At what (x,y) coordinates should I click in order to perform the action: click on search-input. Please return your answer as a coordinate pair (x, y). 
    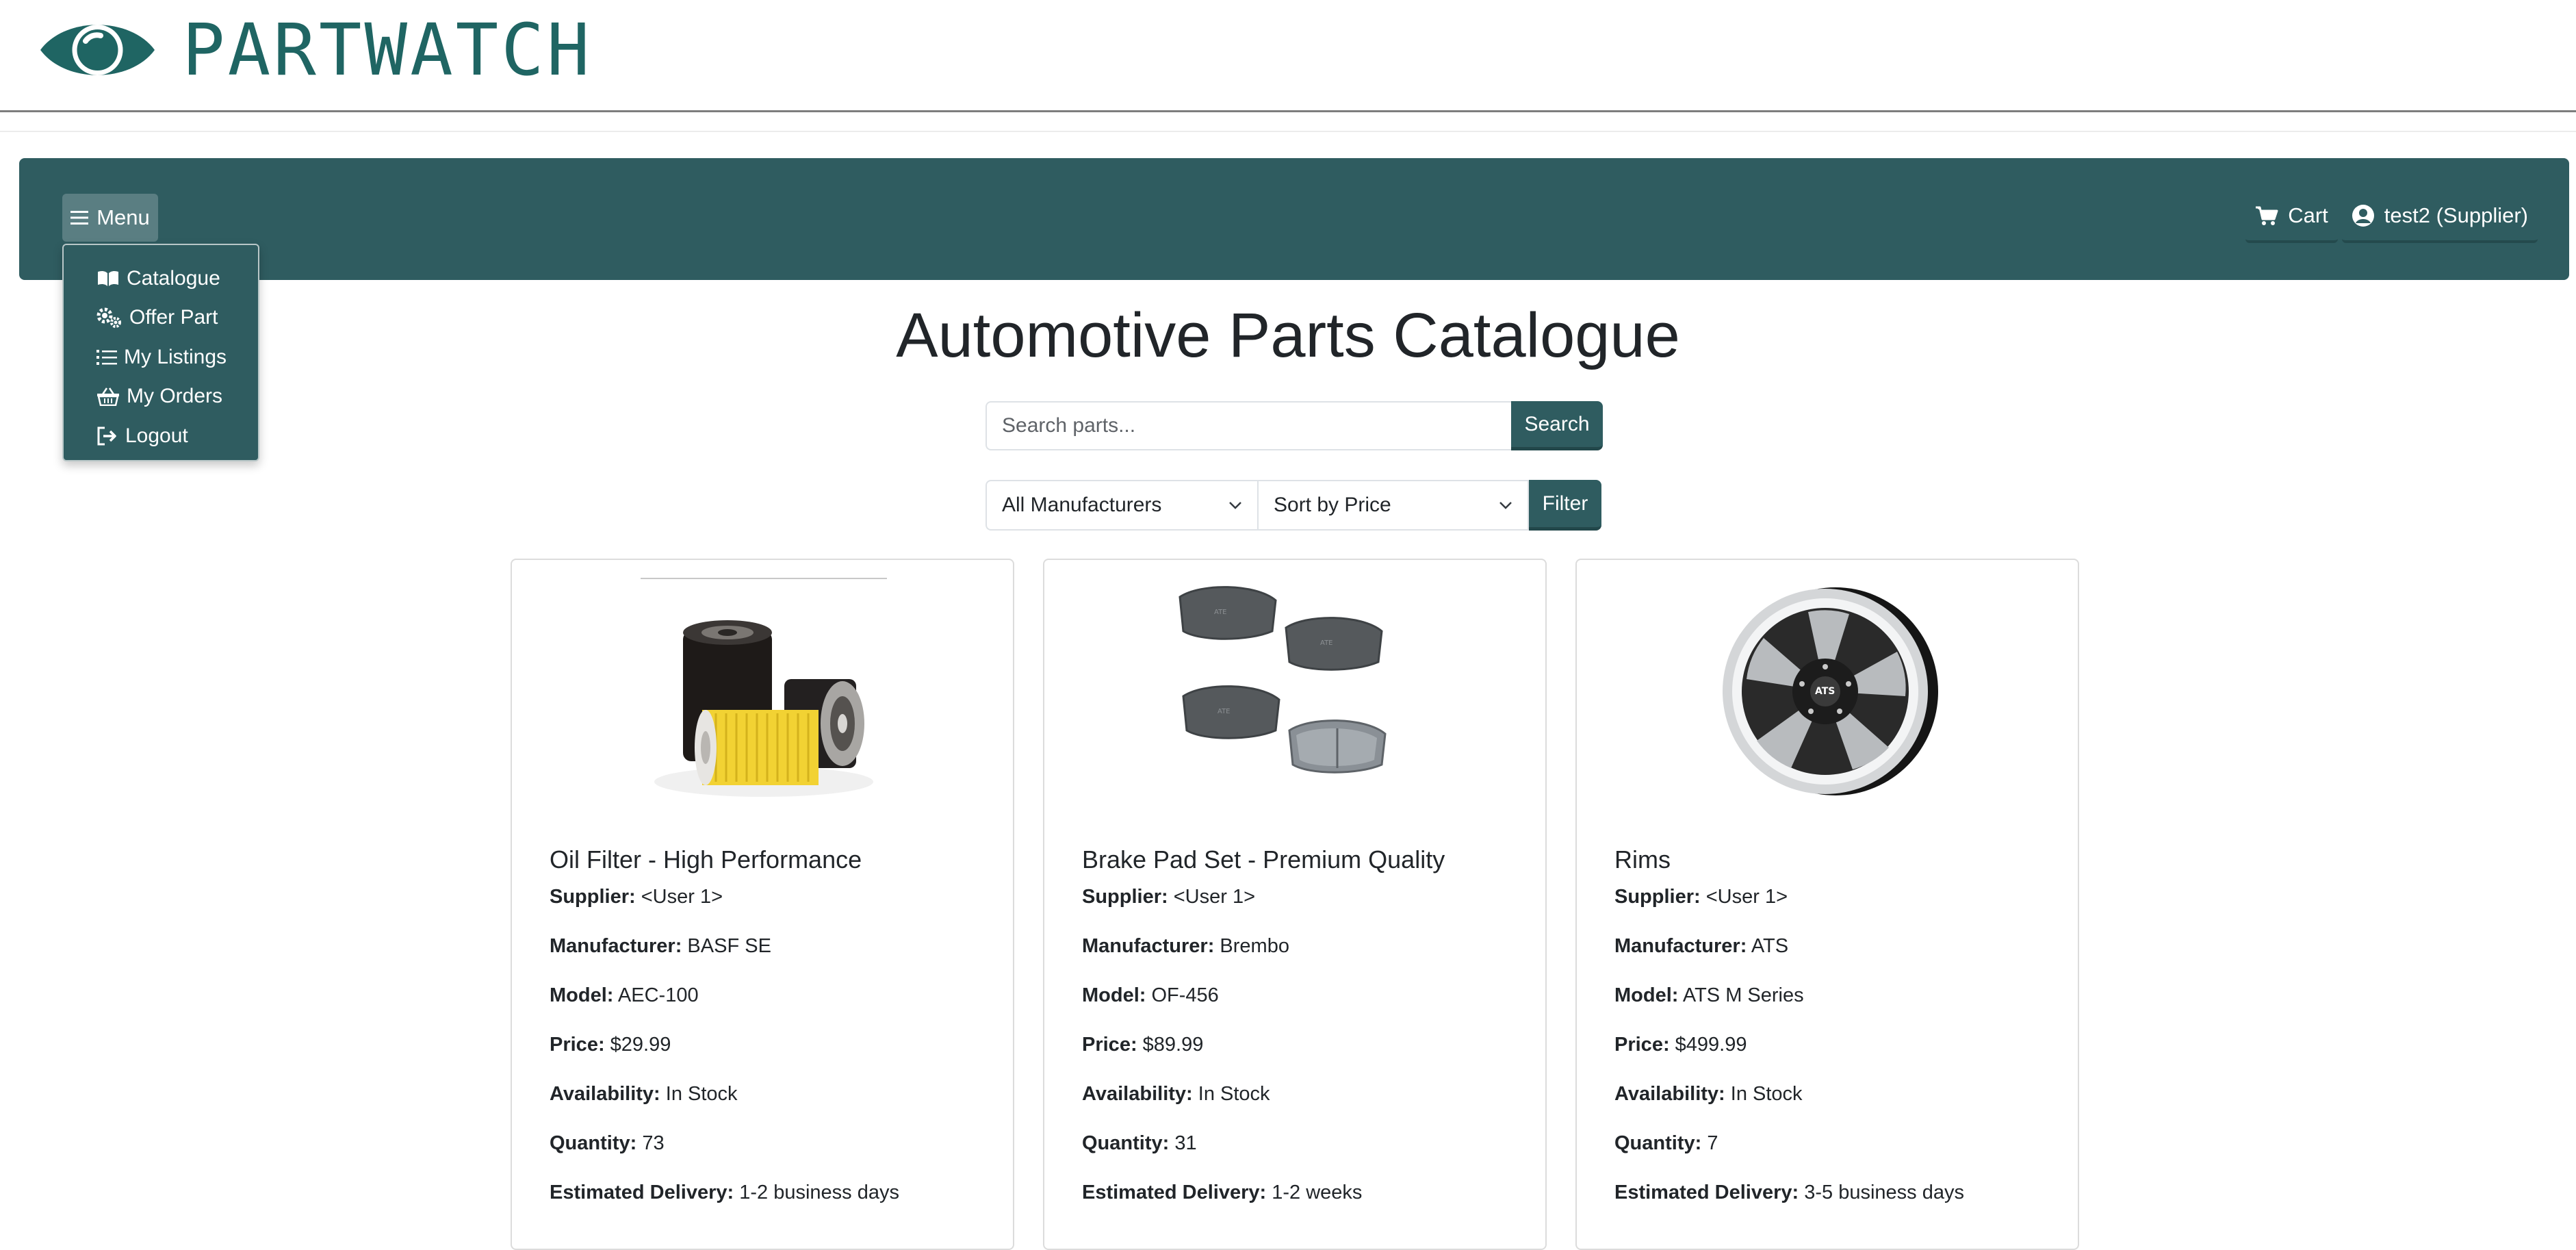
    Looking at the image, I should click on (1248, 426).